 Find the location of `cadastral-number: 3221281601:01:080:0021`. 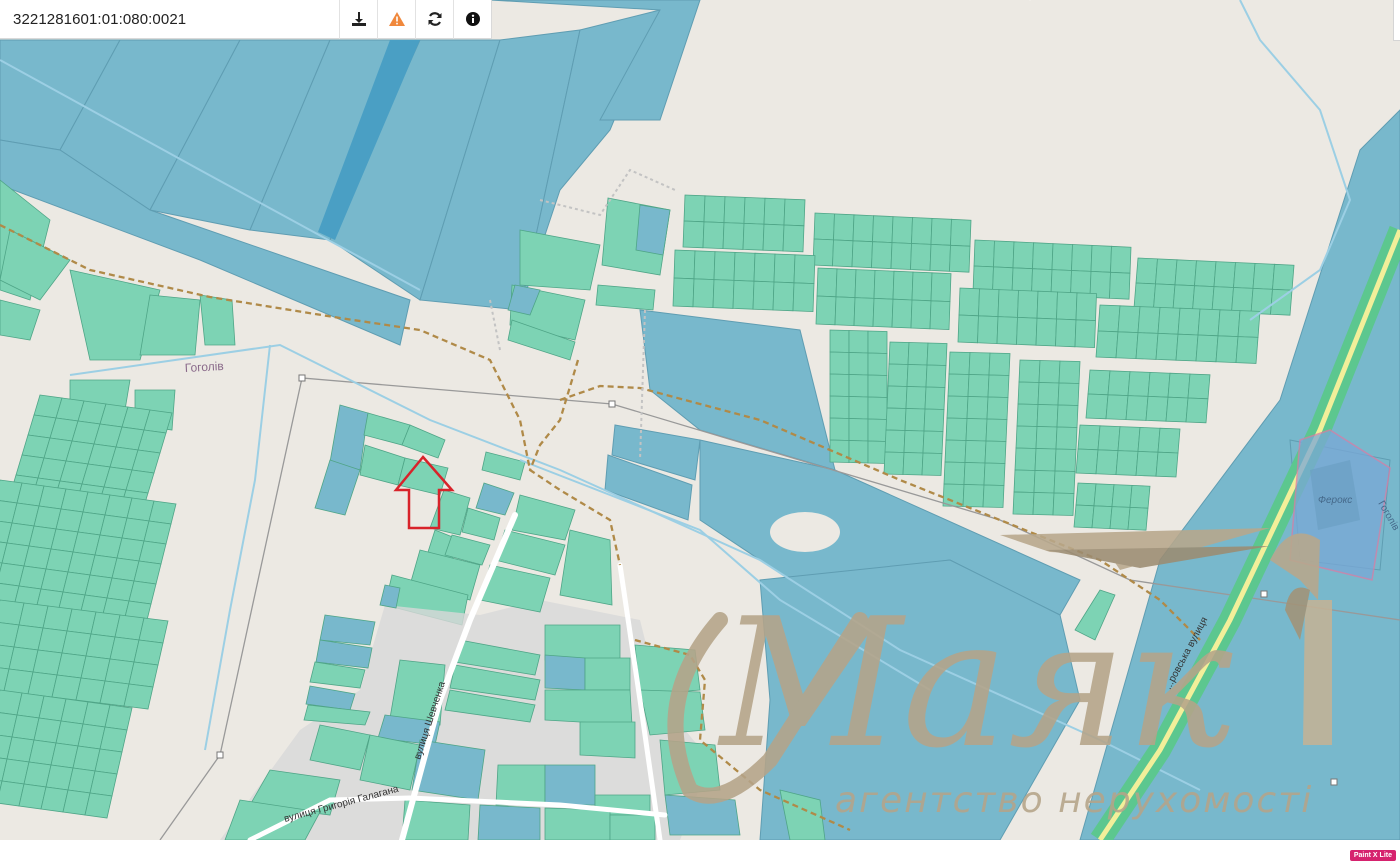

cadastral-number: 3221281601:01:080:0021 is located at coordinates (169, 19).